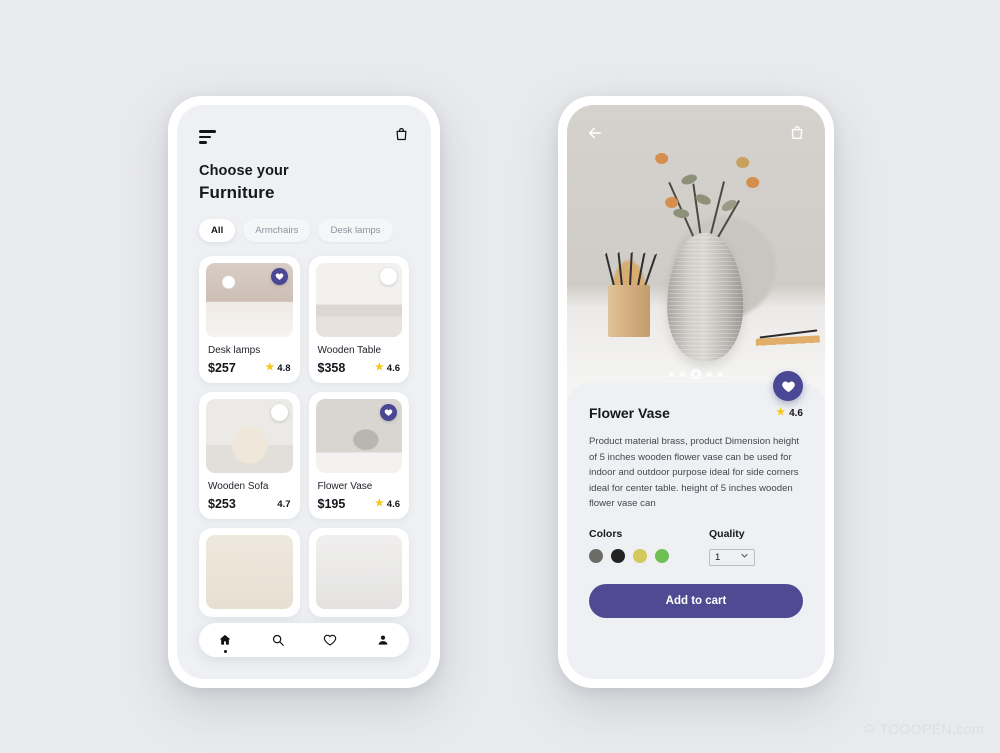  I want to click on active-indicator-dot, so click(225, 651).